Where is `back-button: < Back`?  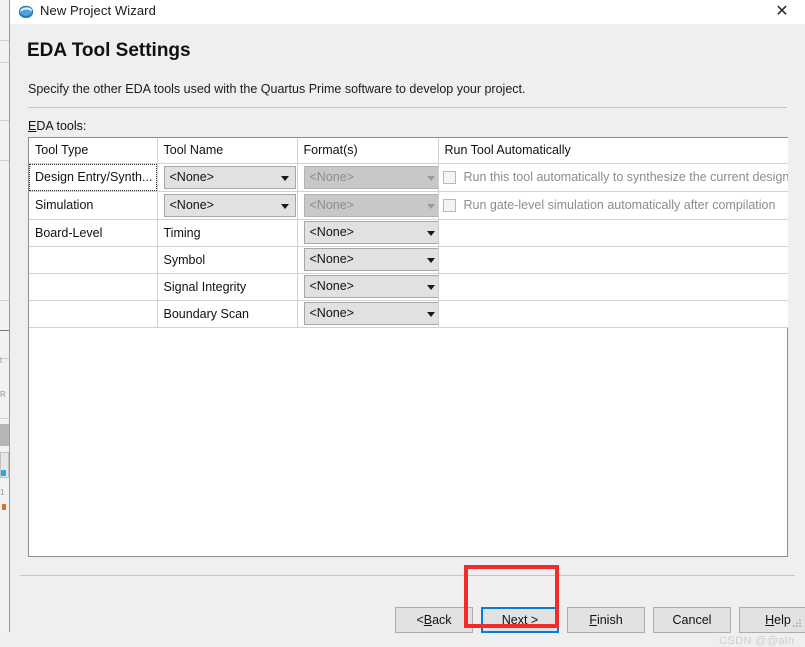 back-button: < Back is located at coordinates (434, 620).